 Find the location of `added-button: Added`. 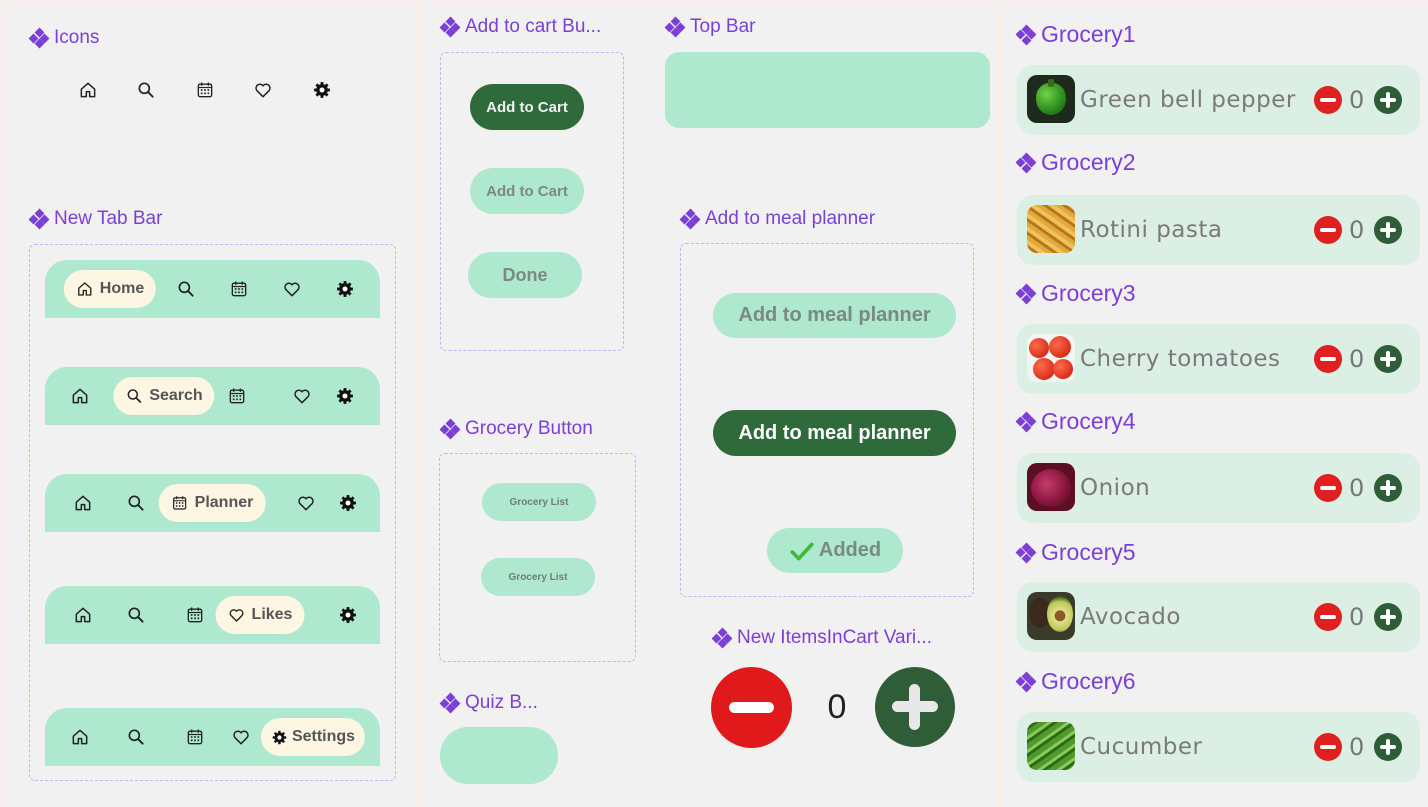

added-button: Added is located at coordinates (835, 550).